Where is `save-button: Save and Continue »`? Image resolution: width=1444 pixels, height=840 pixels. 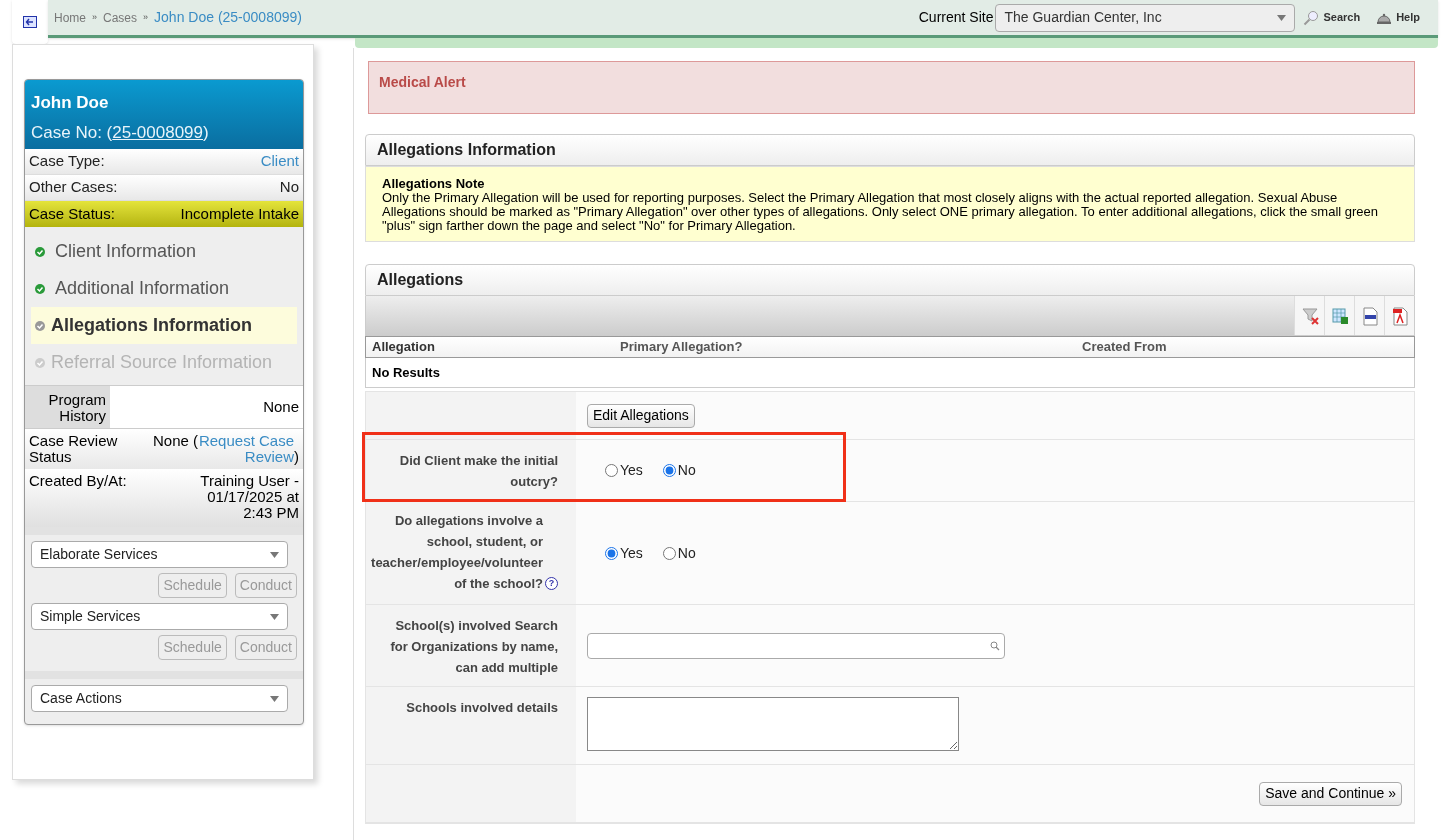
save-button: Save and Continue » is located at coordinates (1330, 793).